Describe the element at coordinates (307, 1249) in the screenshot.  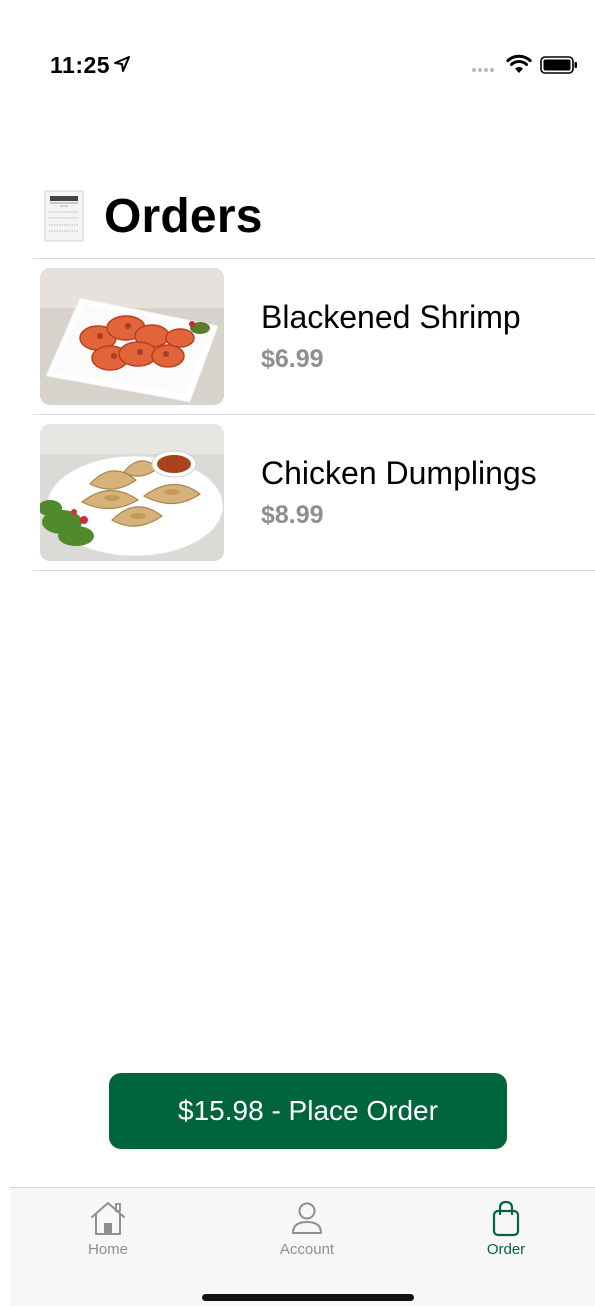
I see `tab-account-label: Account` at that location.